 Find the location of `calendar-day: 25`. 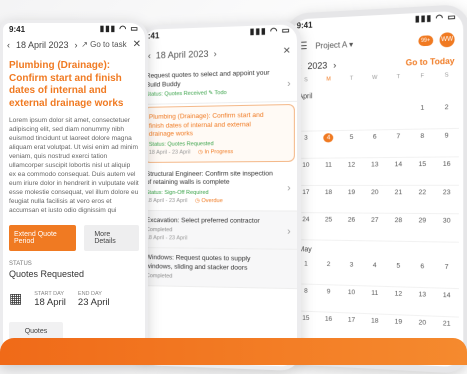

calendar-day: 25 is located at coordinates (328, 227).